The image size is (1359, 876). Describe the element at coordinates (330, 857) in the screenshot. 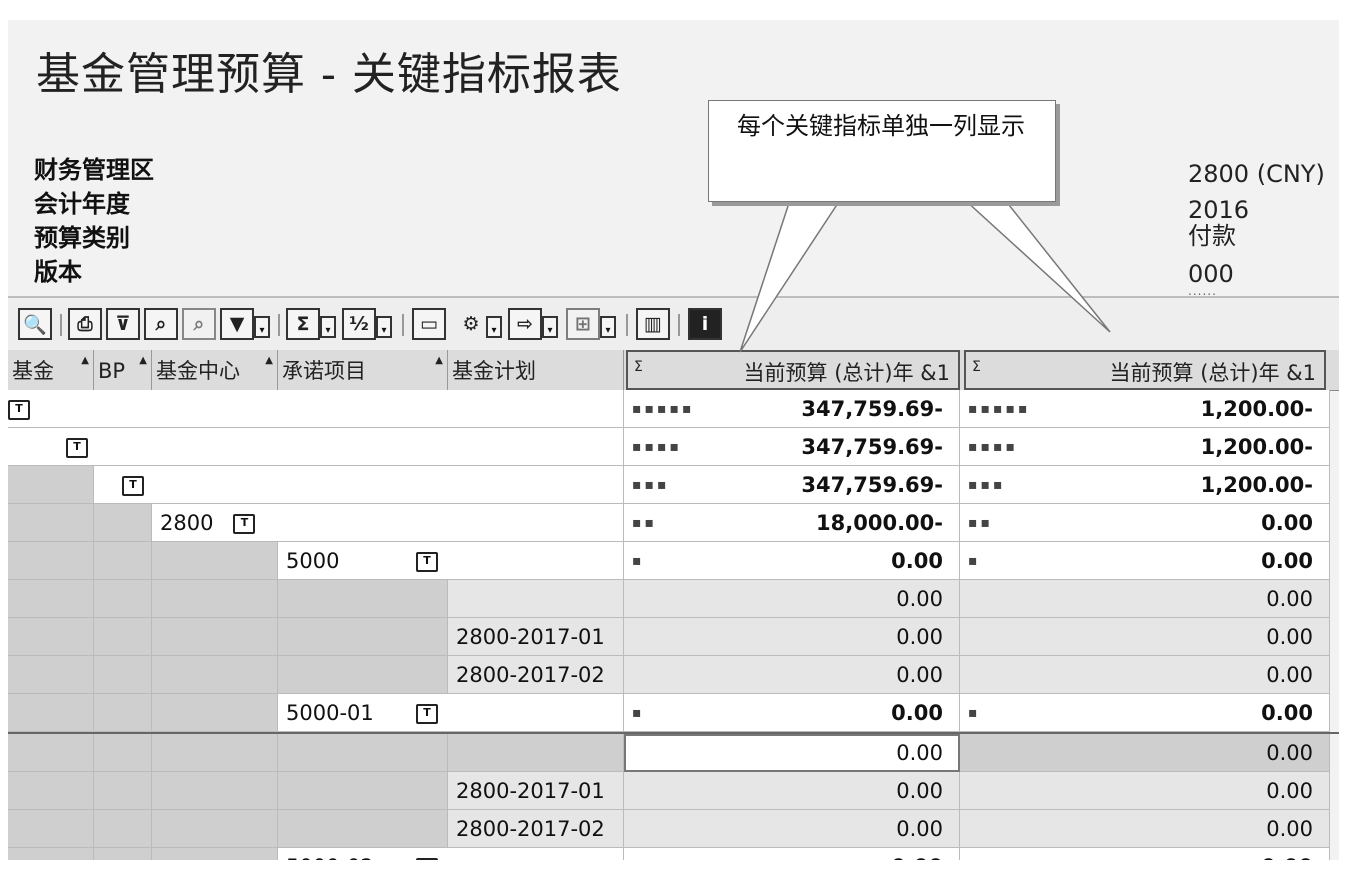

I see `commitment-item-value: 5000-02` at that location.